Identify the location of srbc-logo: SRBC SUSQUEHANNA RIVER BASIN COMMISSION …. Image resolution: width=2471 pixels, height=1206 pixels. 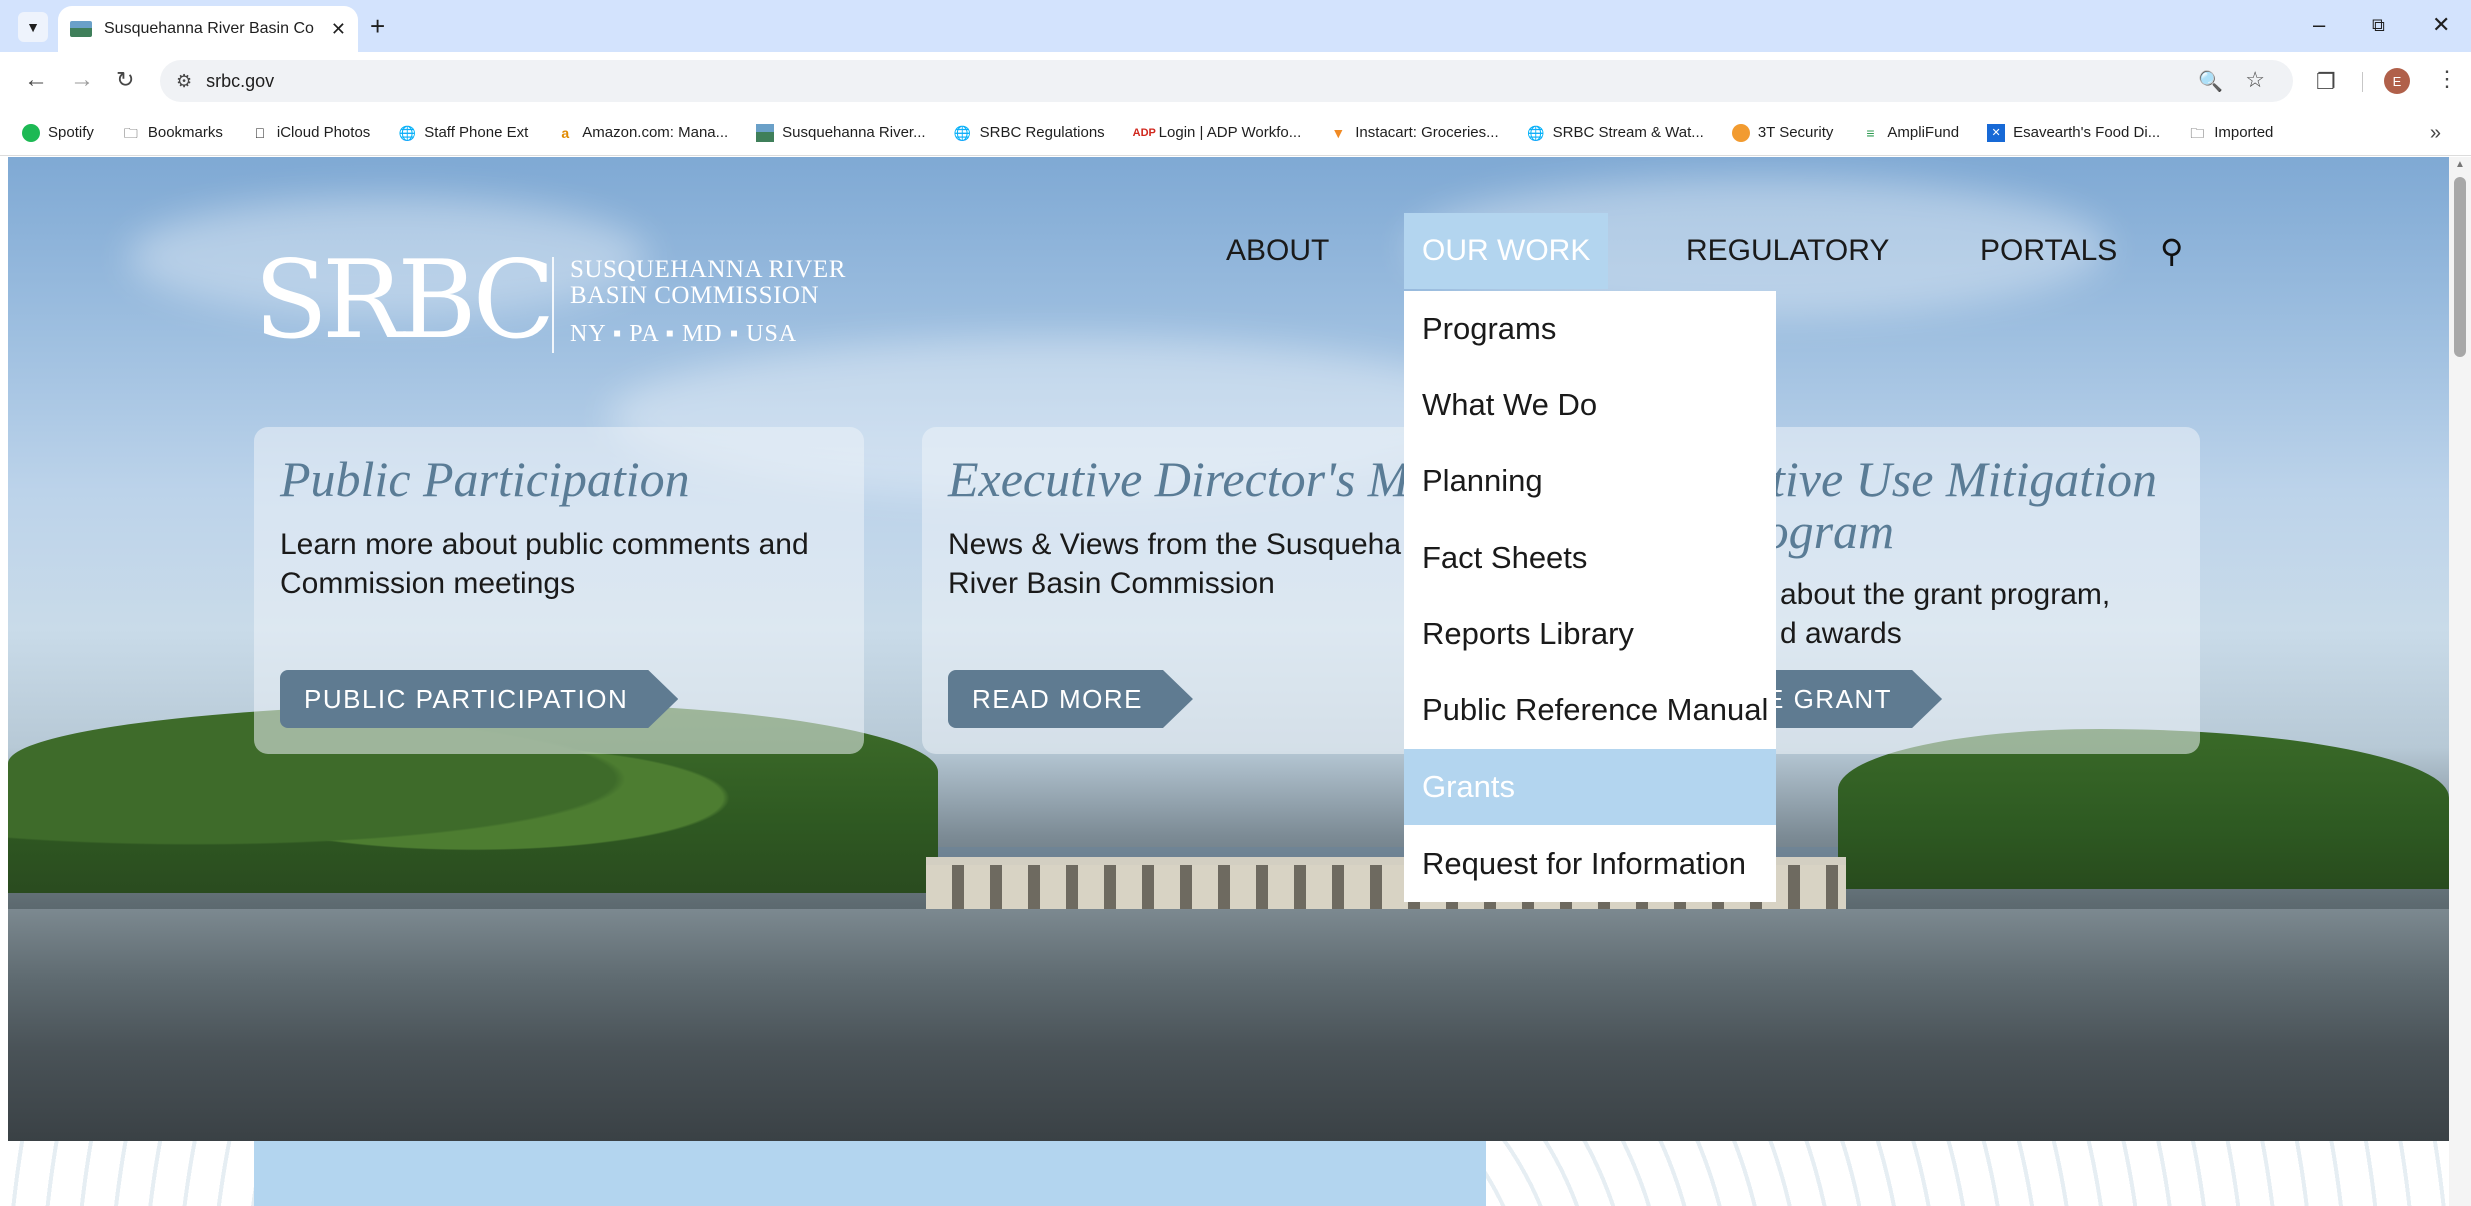
(564, 300).